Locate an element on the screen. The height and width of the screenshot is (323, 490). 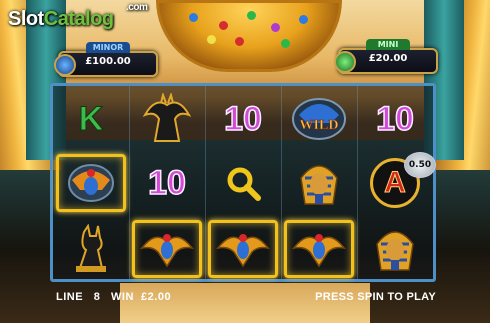
sand-path is located at coordinates (245, 303).